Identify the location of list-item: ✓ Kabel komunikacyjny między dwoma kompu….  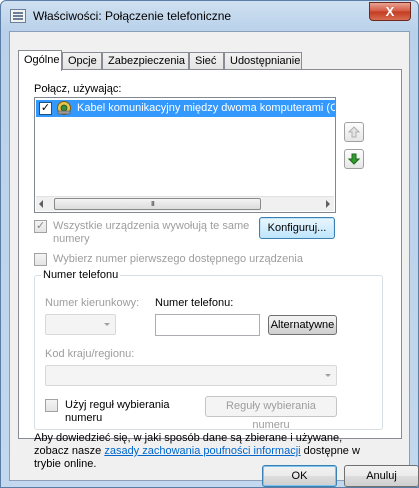
(185, 108).